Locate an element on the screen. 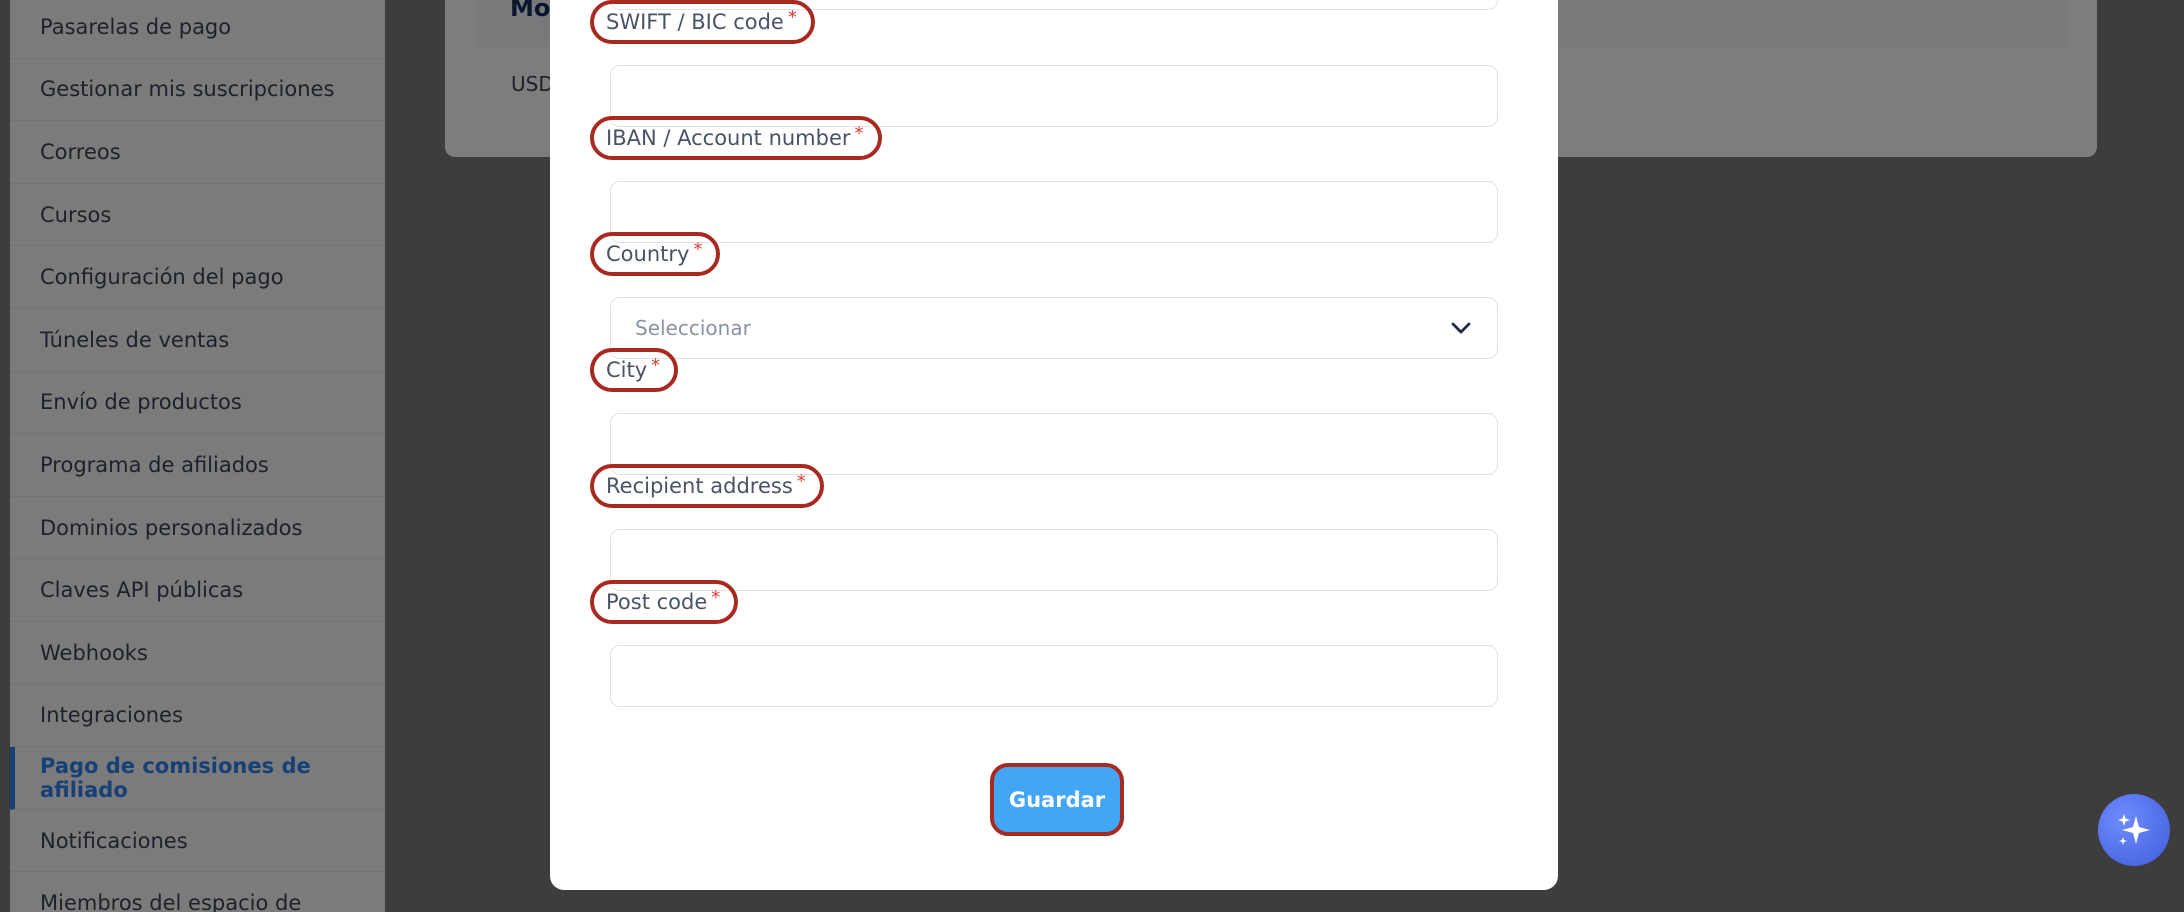 The height and width of the screenshot is (912, 2184). iban-label-text: IBAN / Account number is located at coordinates (728, 138).